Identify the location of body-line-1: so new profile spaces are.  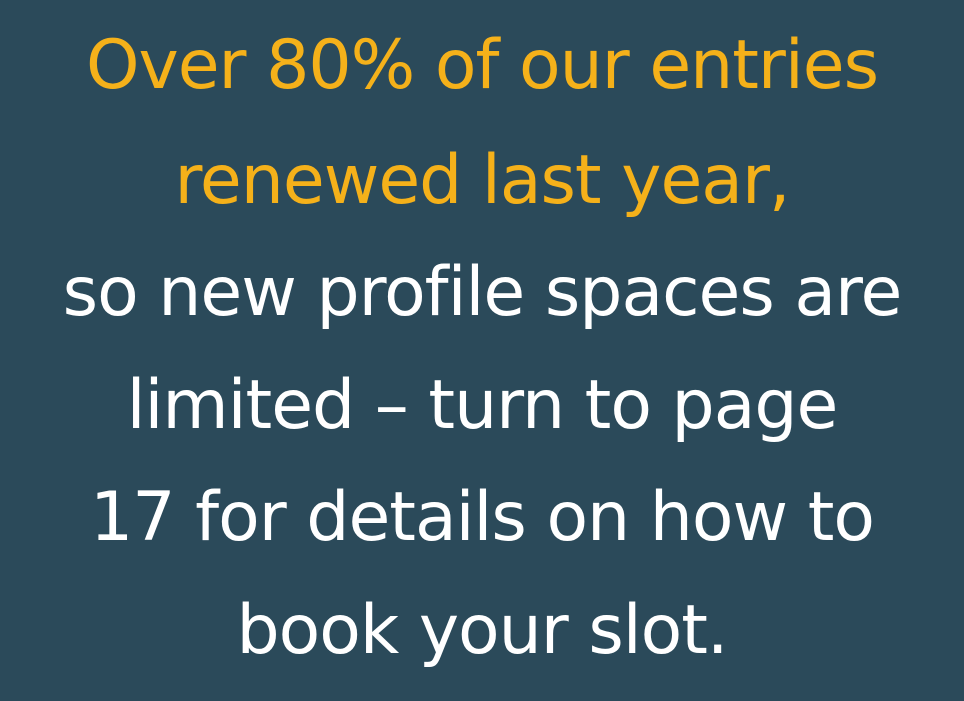
(482, 292).